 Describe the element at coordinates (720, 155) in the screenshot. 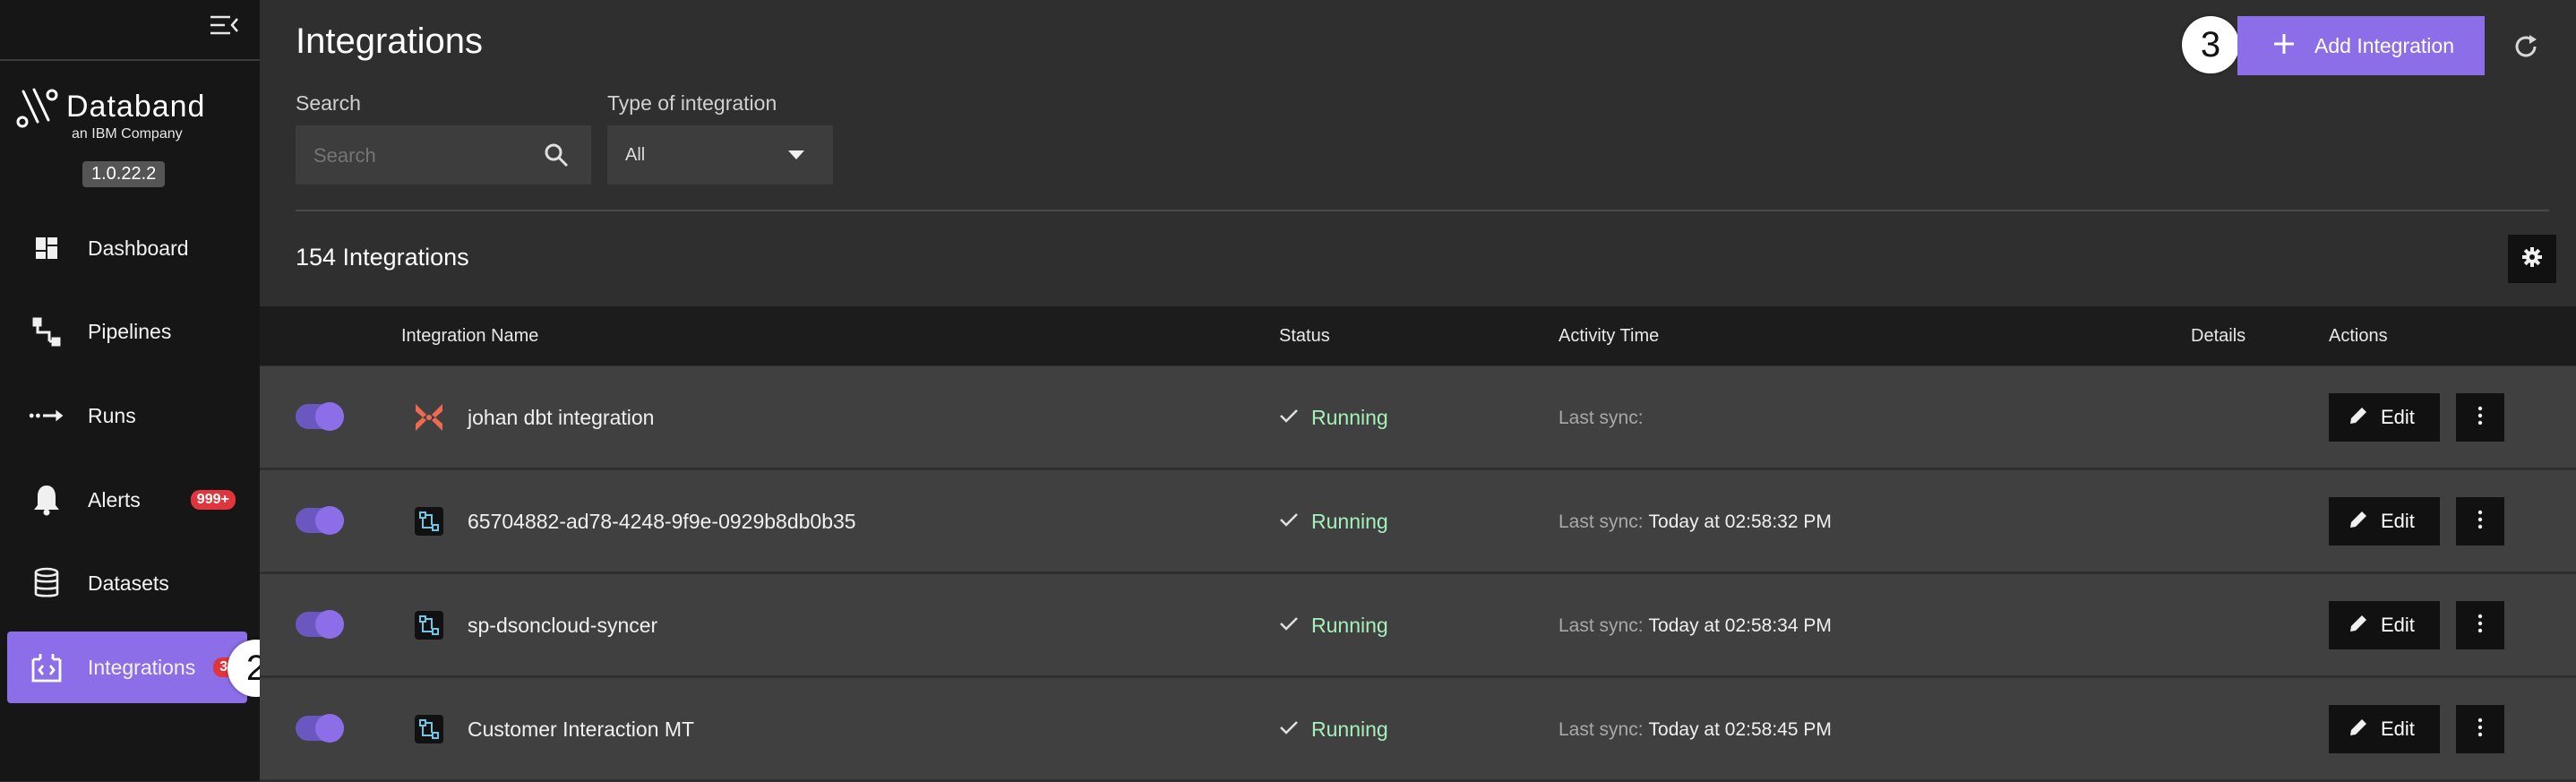

I see `integration-type-select: All` at that location.